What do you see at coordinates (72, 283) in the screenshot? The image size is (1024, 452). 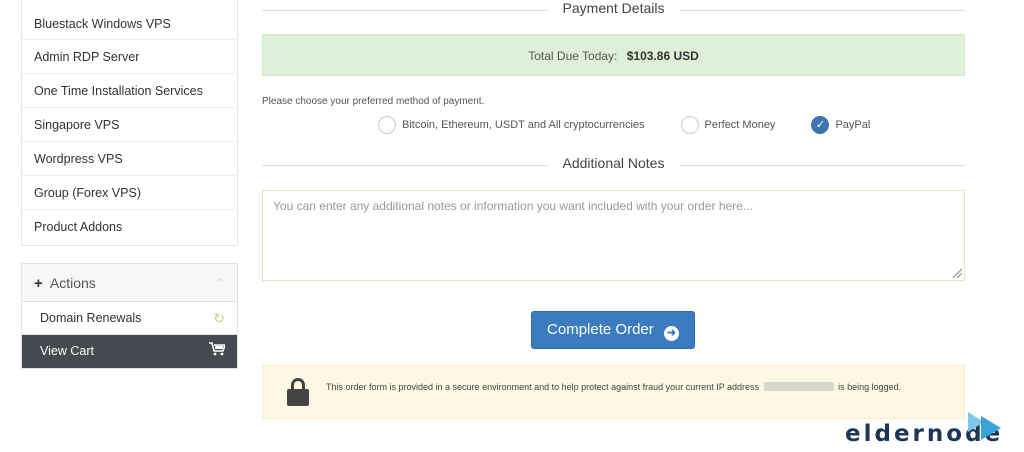 I see `actions-title: Actions` at bounding box center [72, 283].